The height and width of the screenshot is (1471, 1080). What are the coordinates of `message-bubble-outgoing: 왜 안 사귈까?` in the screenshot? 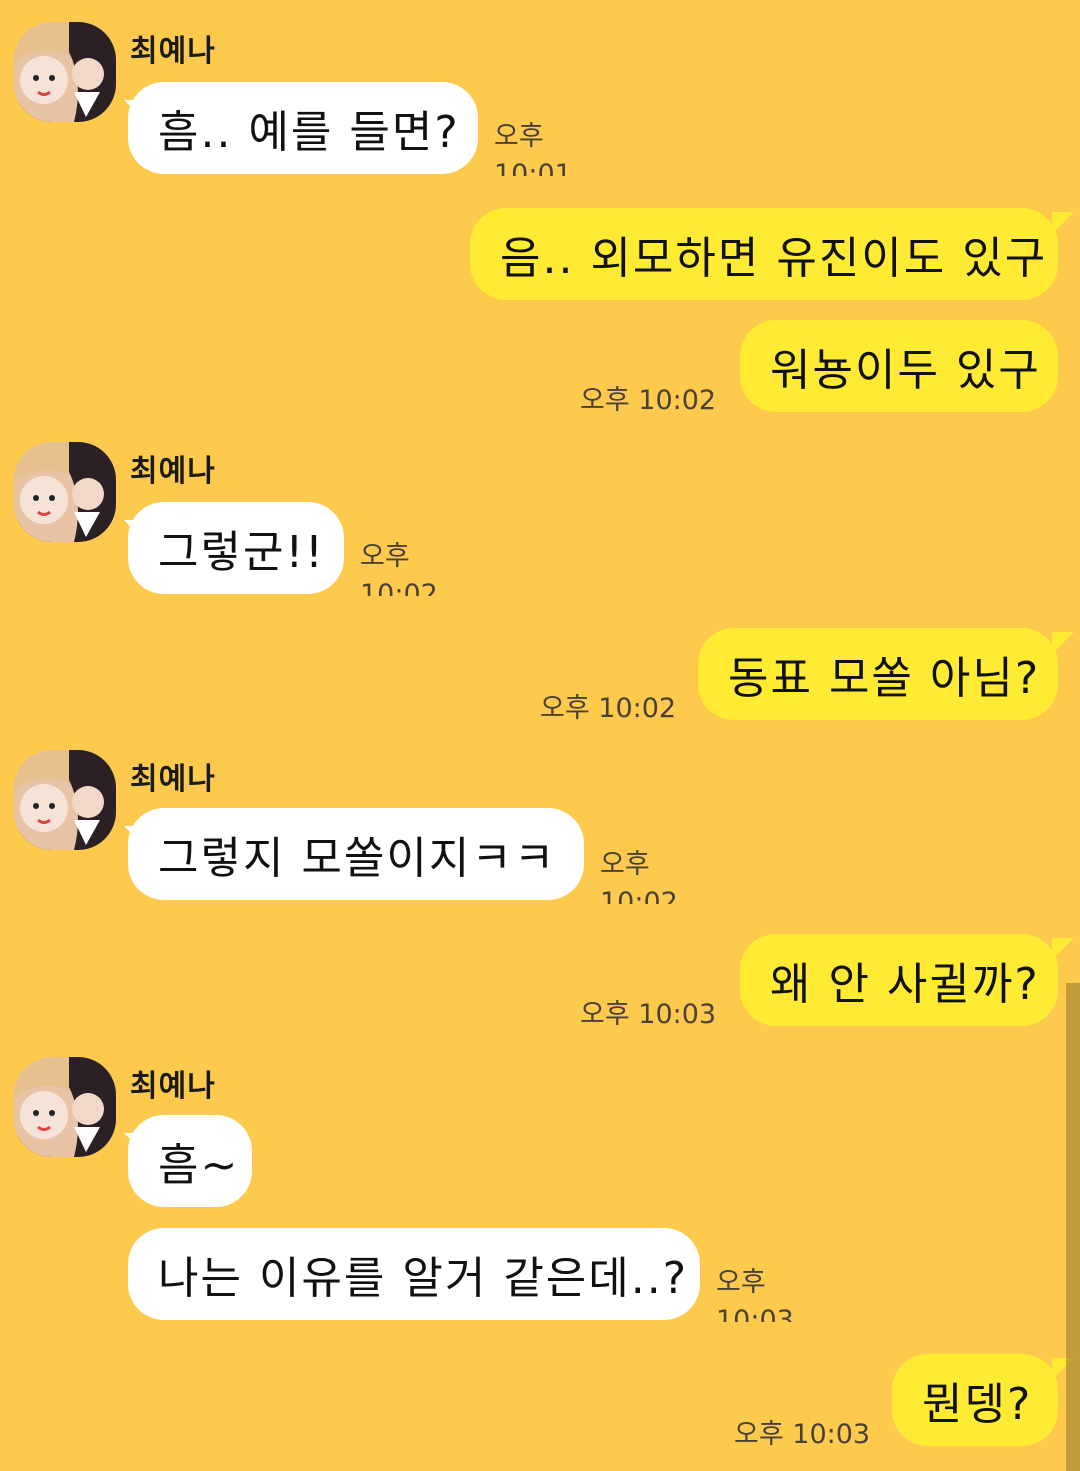 It's located at (899, 980).